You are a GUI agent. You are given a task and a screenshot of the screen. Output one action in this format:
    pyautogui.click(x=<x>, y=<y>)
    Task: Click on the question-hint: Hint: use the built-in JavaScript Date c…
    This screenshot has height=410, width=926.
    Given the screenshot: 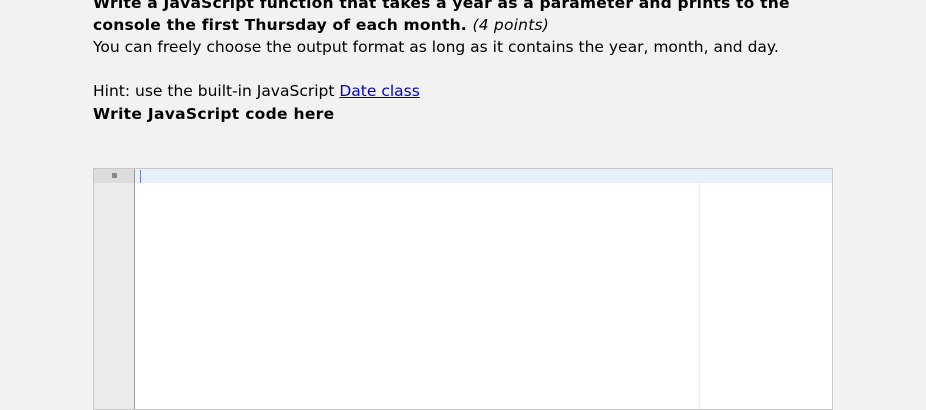 What is the action you would take?
    pyautogui.click(x=473, y=91)
    